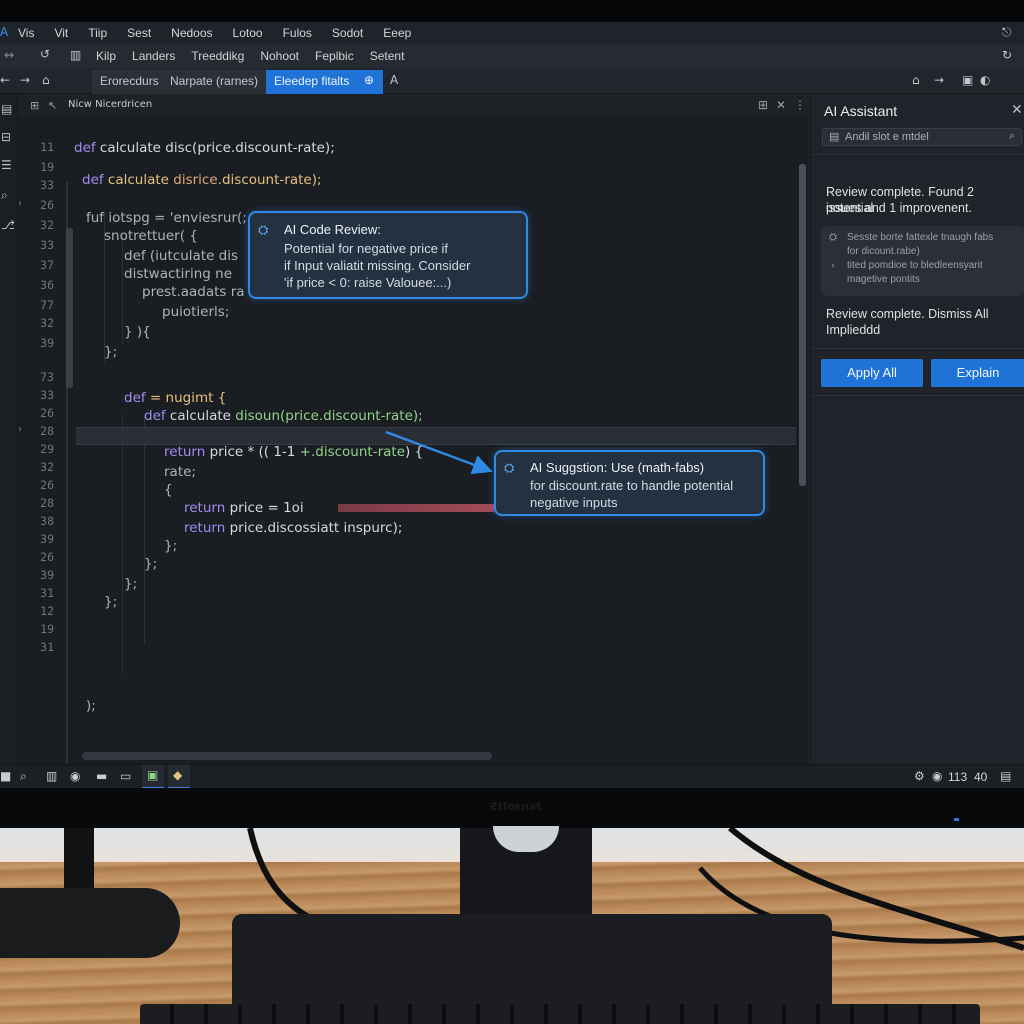  I want to click on clock-text: 113, so click(958, 777).